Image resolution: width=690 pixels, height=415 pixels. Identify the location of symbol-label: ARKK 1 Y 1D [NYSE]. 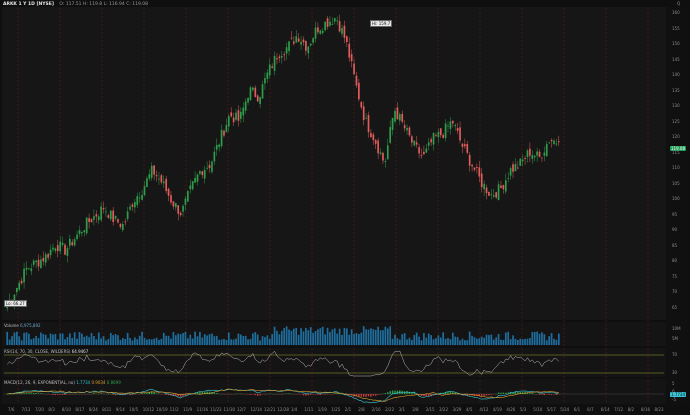
(28, 4).